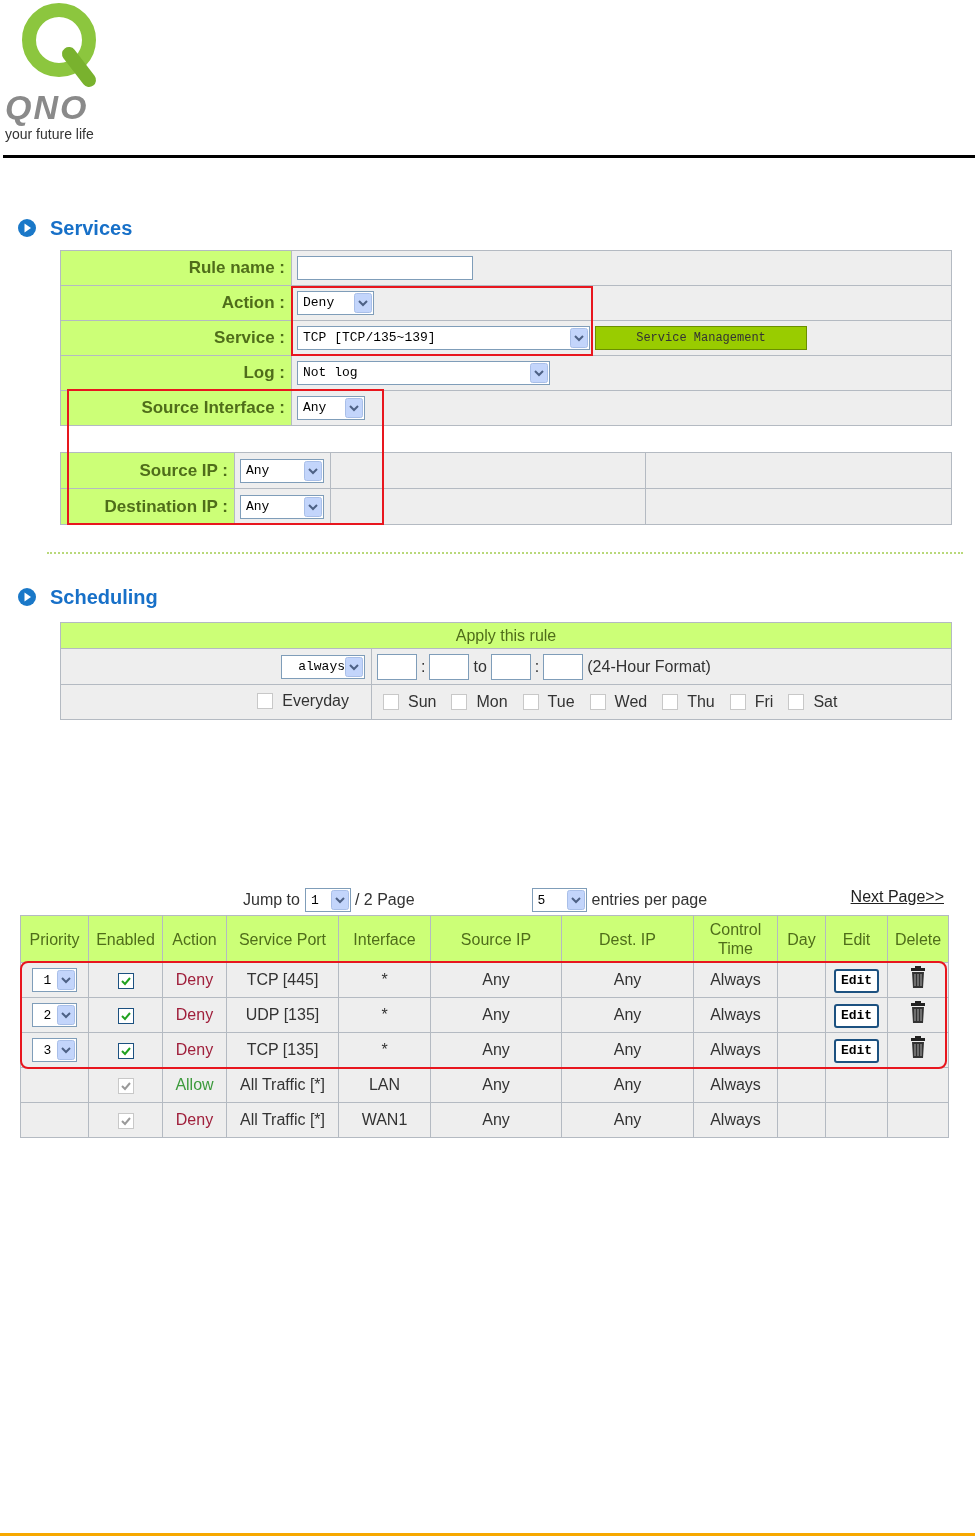  I want to click on checkbox-label: Tue, so click(561, 702).